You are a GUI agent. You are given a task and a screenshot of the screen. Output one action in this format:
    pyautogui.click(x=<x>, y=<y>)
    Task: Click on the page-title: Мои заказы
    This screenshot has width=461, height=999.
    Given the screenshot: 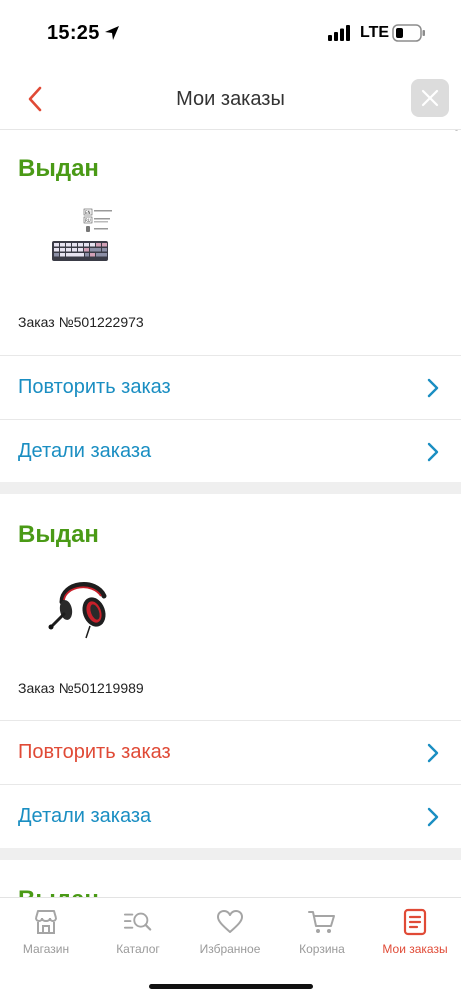 What is the action you would take?
    pyautogui.click(x=230, y=99)
    